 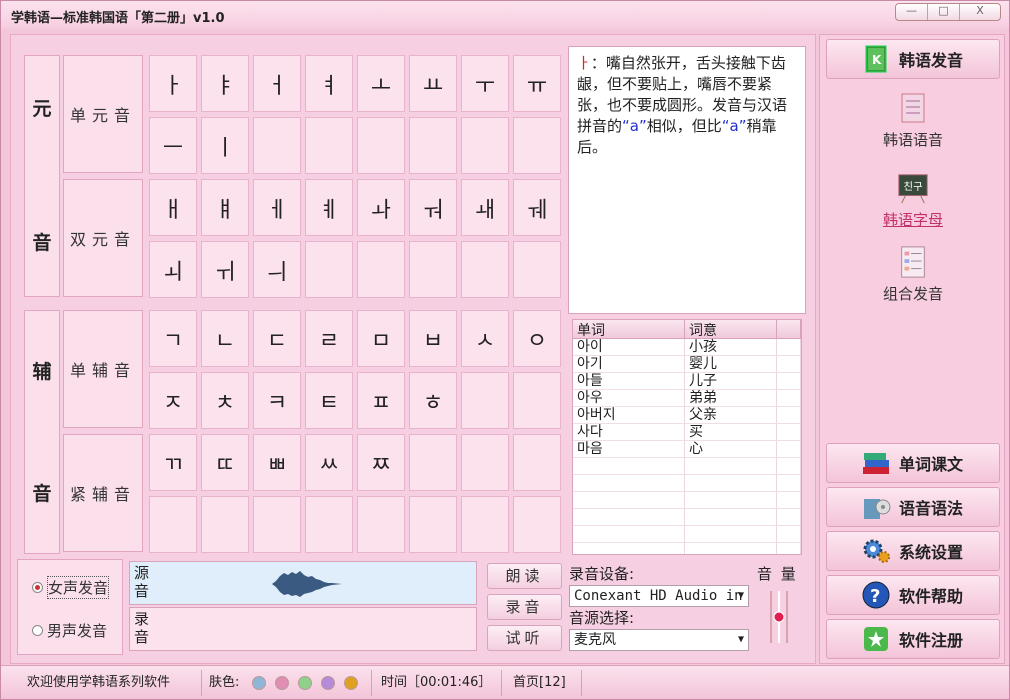 I want to click on settings-button: 系统设置, so click(x=913, y=551).